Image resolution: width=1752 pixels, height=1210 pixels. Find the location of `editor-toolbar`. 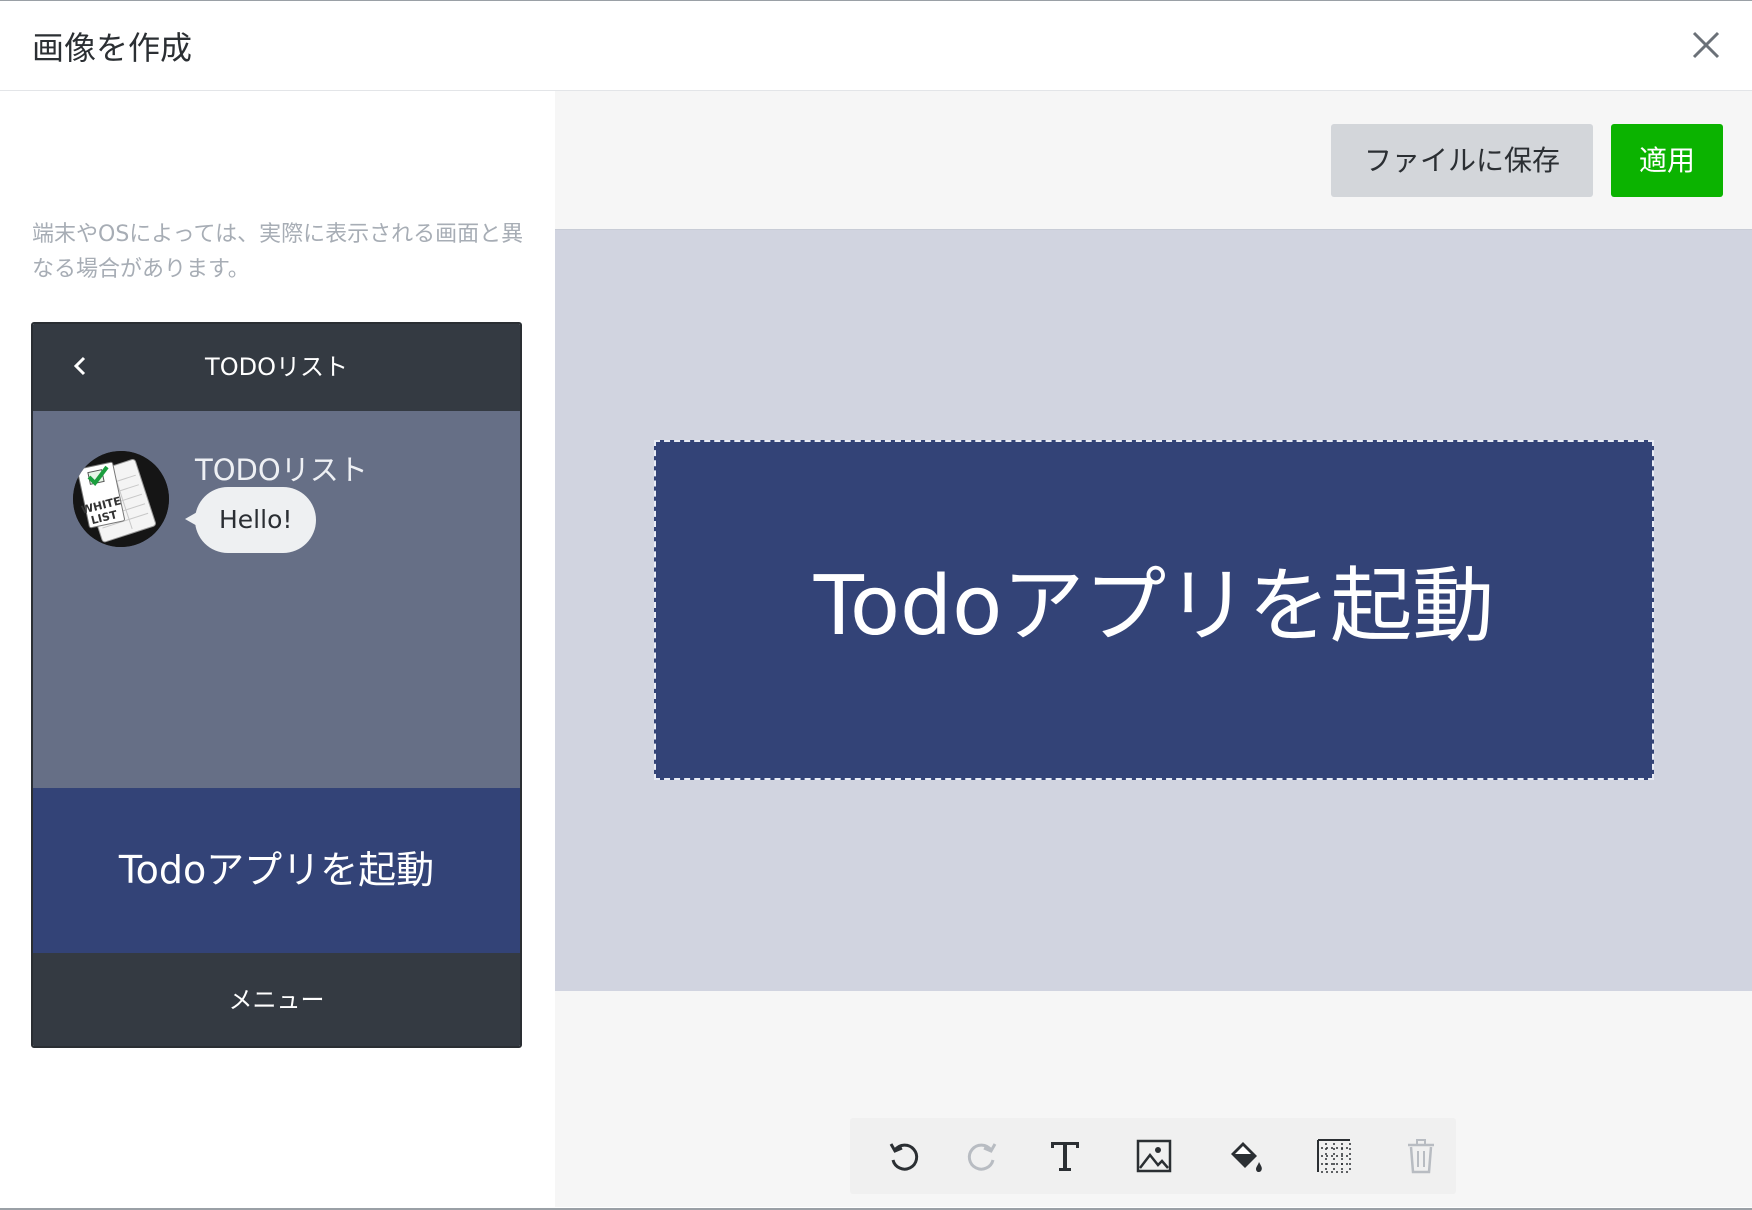

editor-toolbar is located at coordinates (1153, 1156).